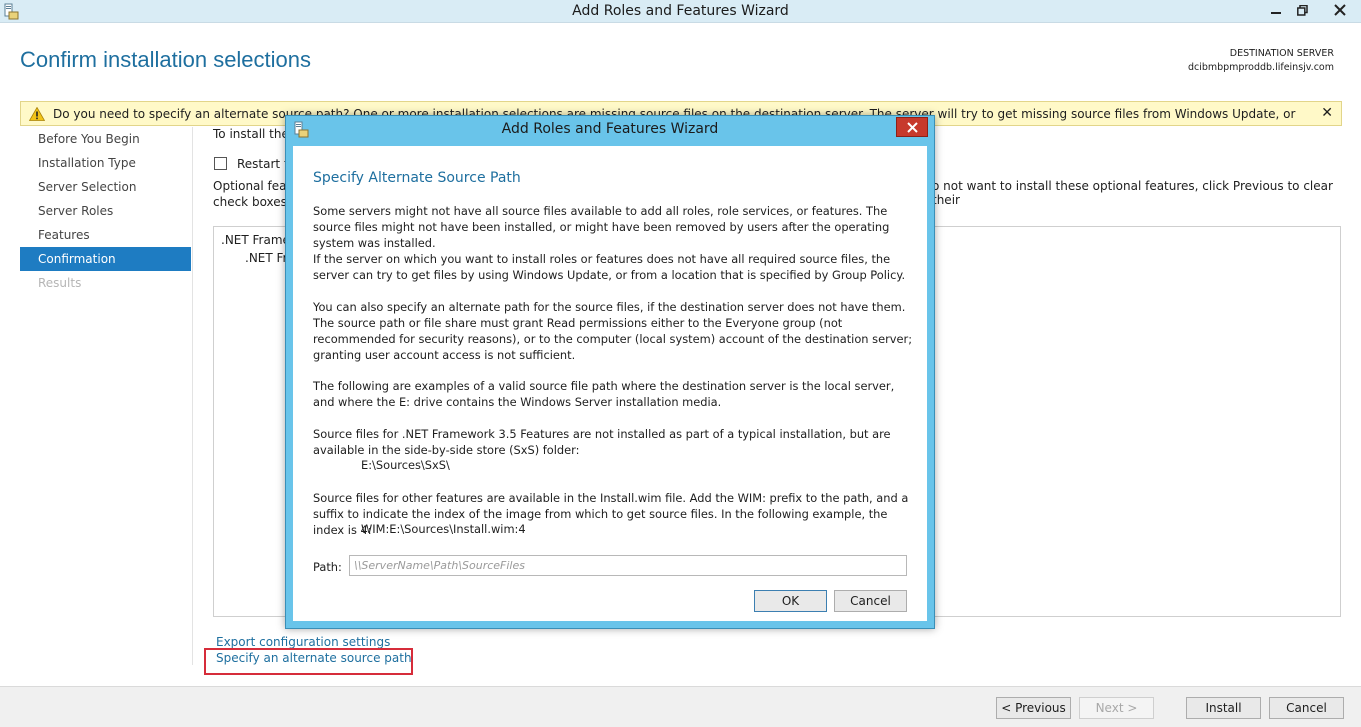  What do you see at coordinates (37, 113) in the screenshot?
I see `warning-icon` at bounding box center [37, 113].